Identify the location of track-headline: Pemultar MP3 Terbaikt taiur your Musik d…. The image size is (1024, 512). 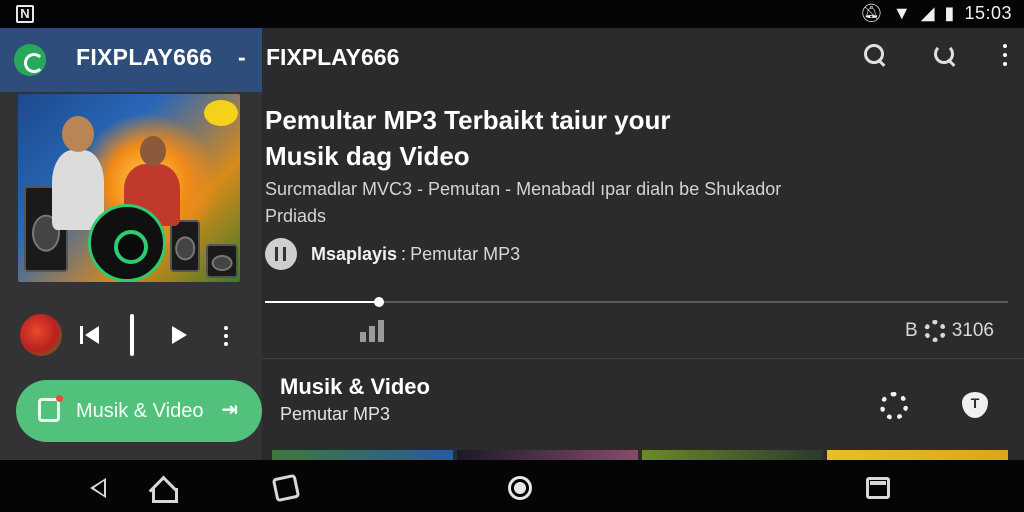
(545, 138).